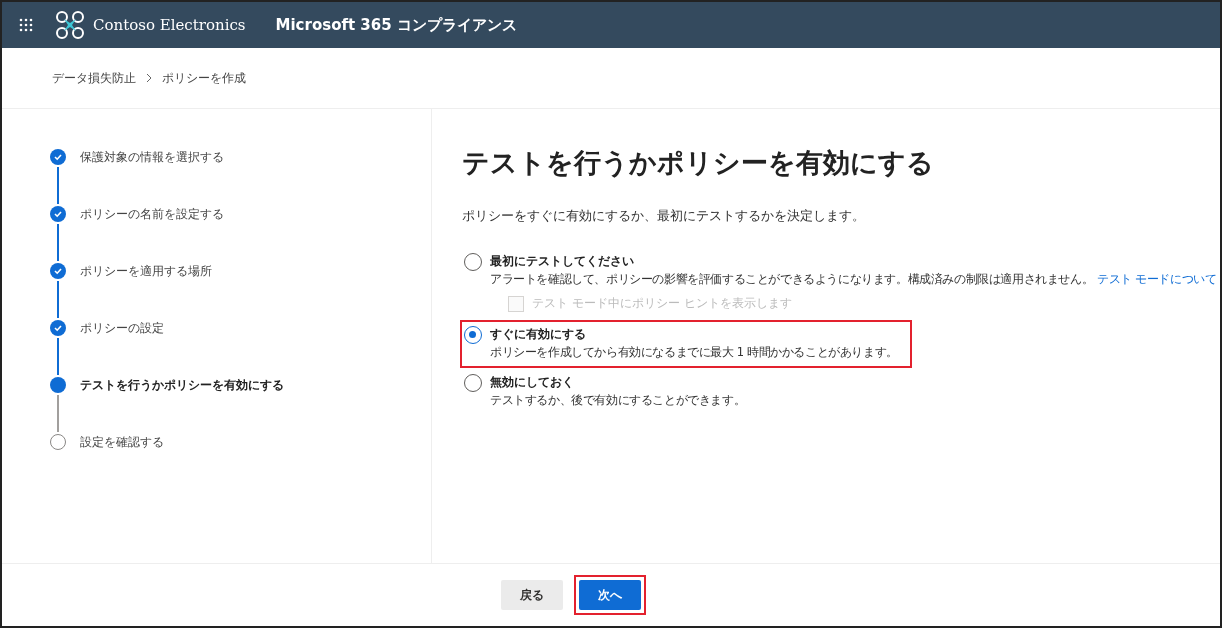  I want to click on page-title: テストを行うかポリシーを有効にする, so click(698, 163).